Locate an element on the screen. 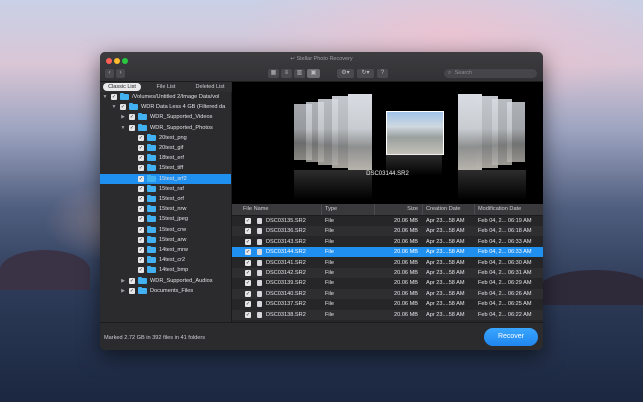 The height and width of the screenshot is (402, 643). grid-view-button: ▦ is located at coordinates (273, 73).